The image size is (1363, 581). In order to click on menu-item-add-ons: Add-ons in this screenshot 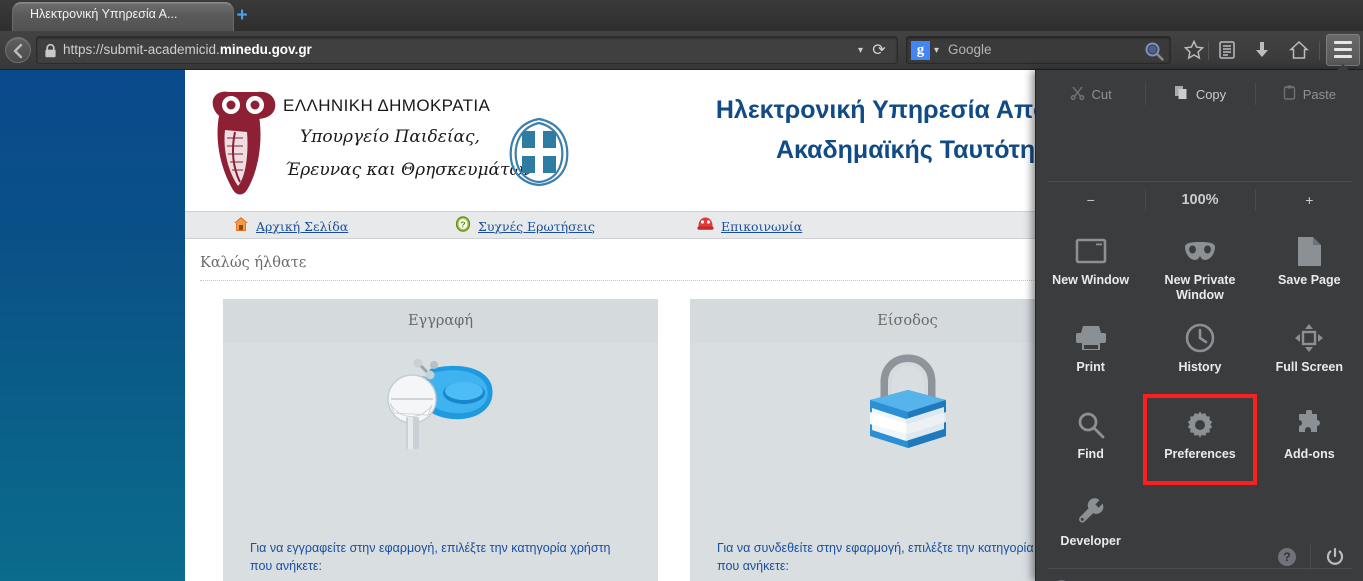, I will do `click(1309, 439)`.